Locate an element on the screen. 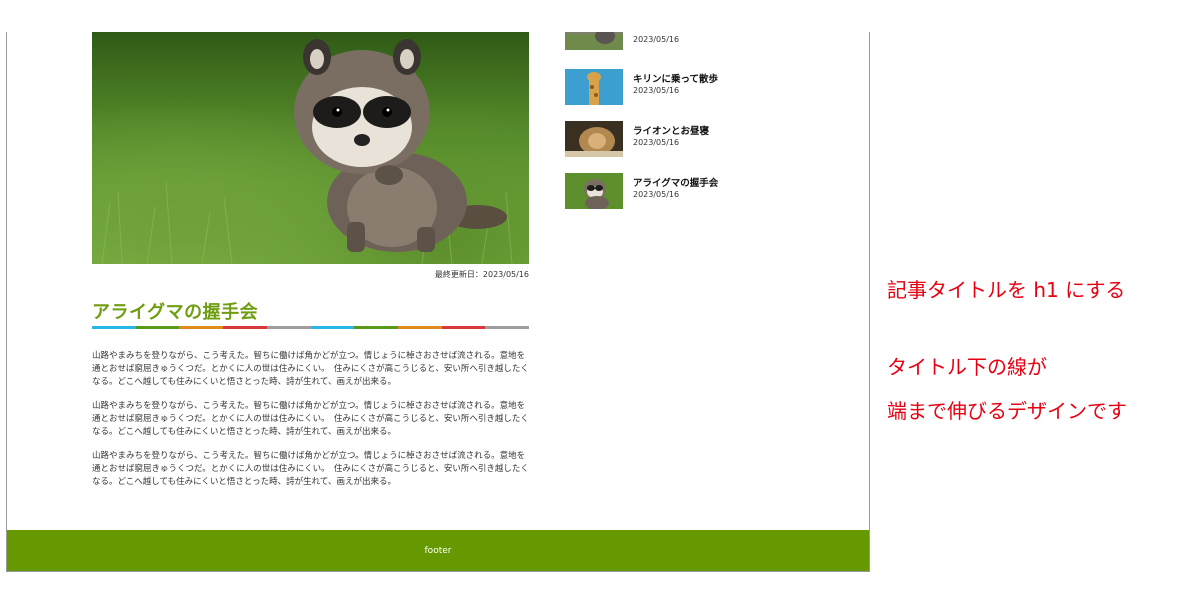 The height and width of the screenshot is (600, 1200). animal-thumbnail is located at coordinates (594, 41).